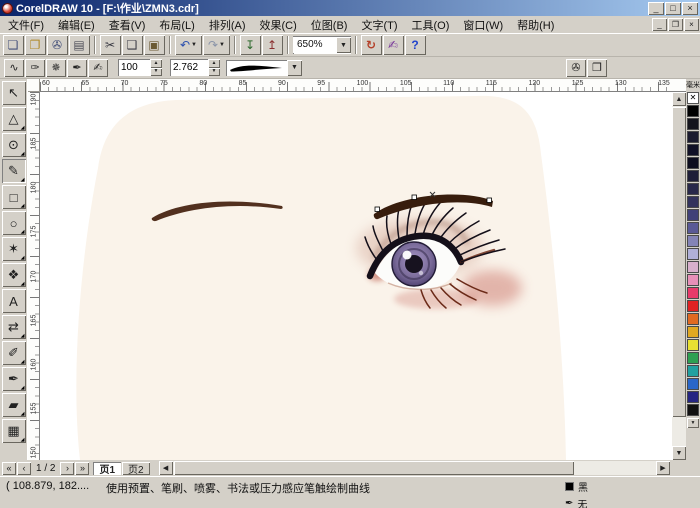 This screenshot has height=508, width=700. I want to click on doc-close-button: ×, so click(691, 24).